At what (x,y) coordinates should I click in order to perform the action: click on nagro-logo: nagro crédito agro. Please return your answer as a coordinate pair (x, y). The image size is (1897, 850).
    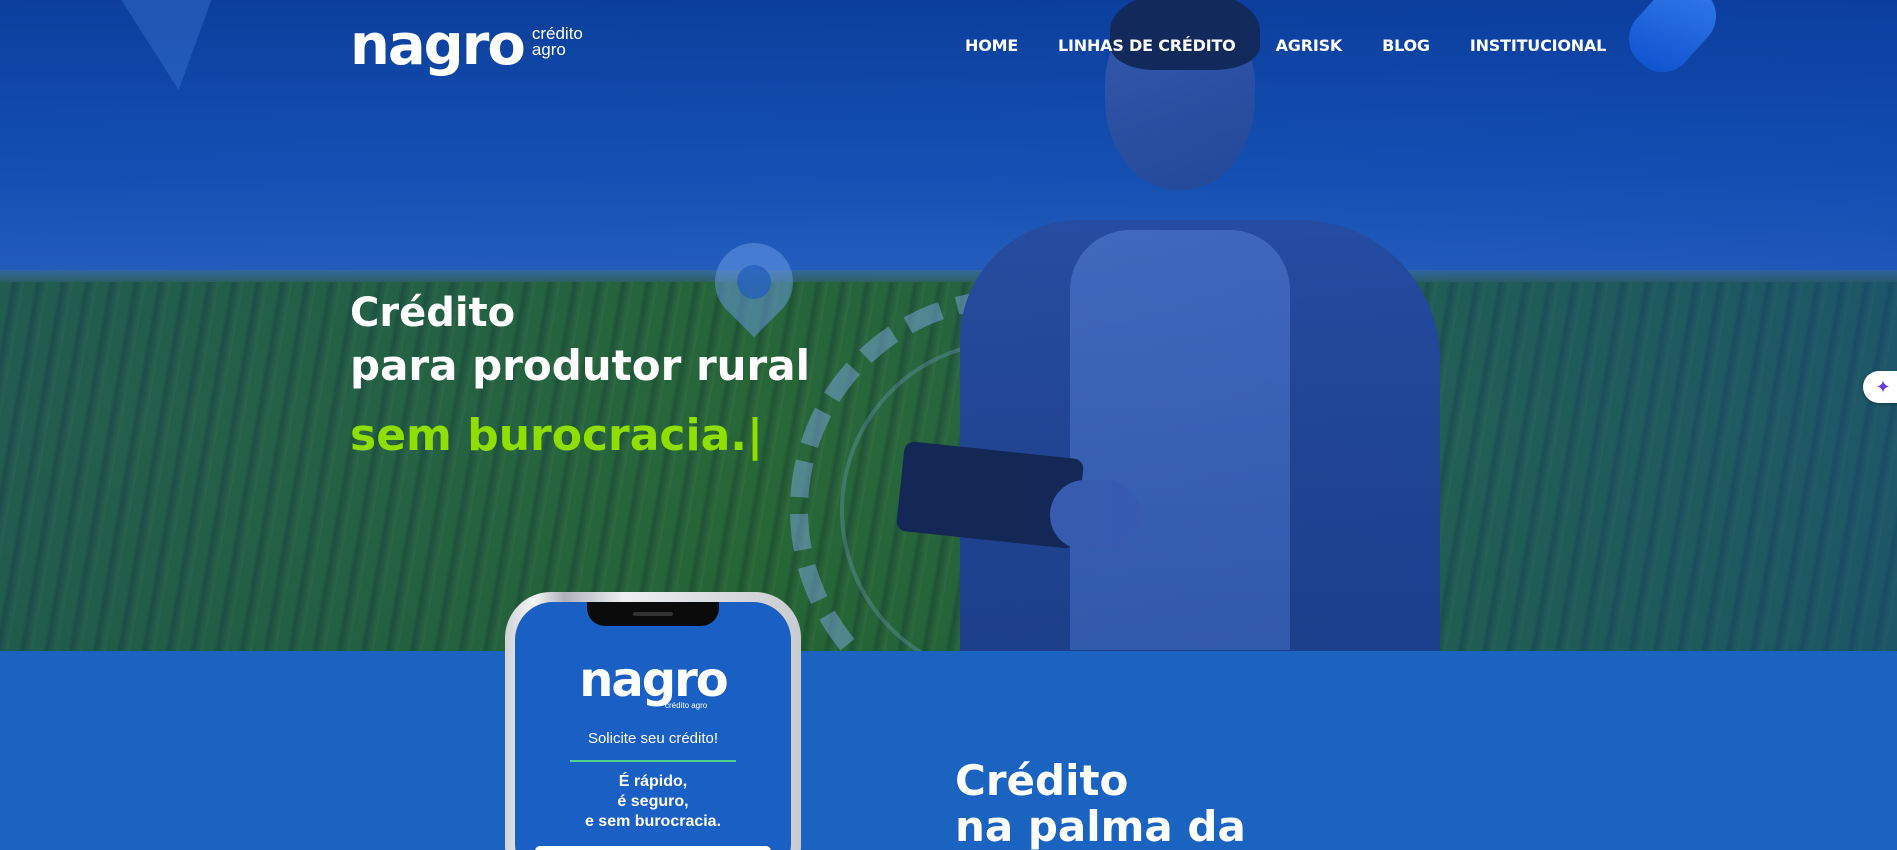
    Looking at the image, I should click on (466, 45).